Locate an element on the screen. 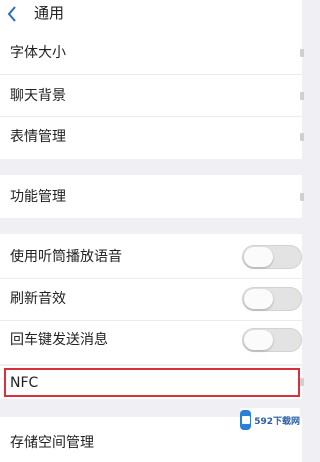 The height and width of the screenshot is (462, 320). row-label-refresh-sound: 刷新音效 is located at coordinates (38, 299).